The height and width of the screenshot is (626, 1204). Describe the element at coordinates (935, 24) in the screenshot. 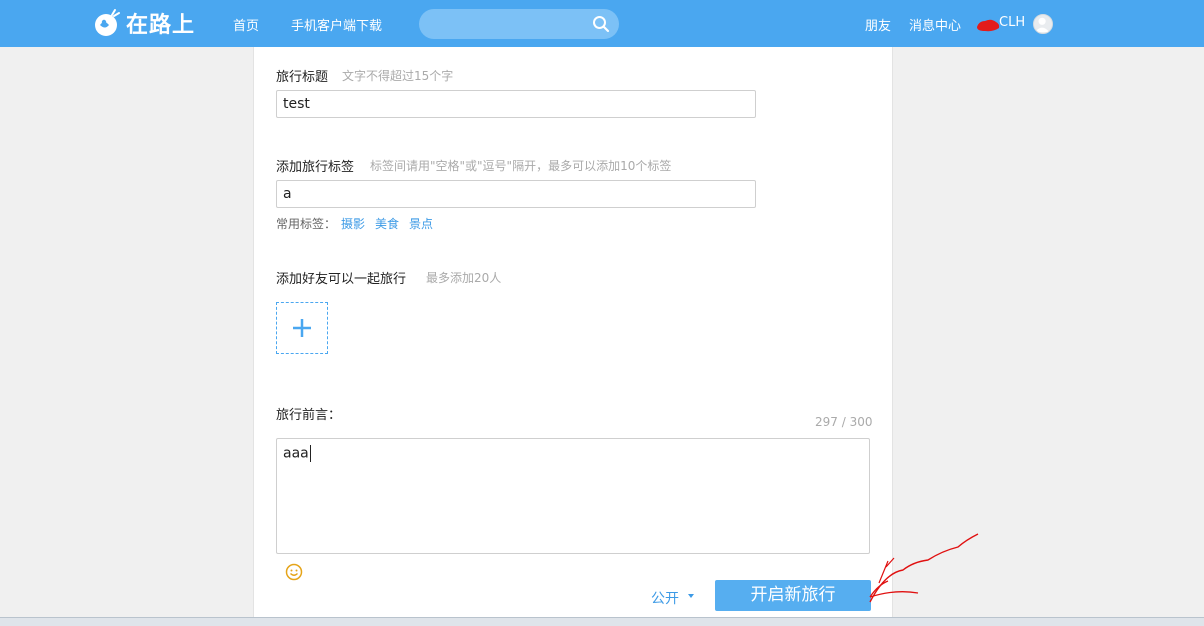

I see `message-center-link: 消息中心` at that location.